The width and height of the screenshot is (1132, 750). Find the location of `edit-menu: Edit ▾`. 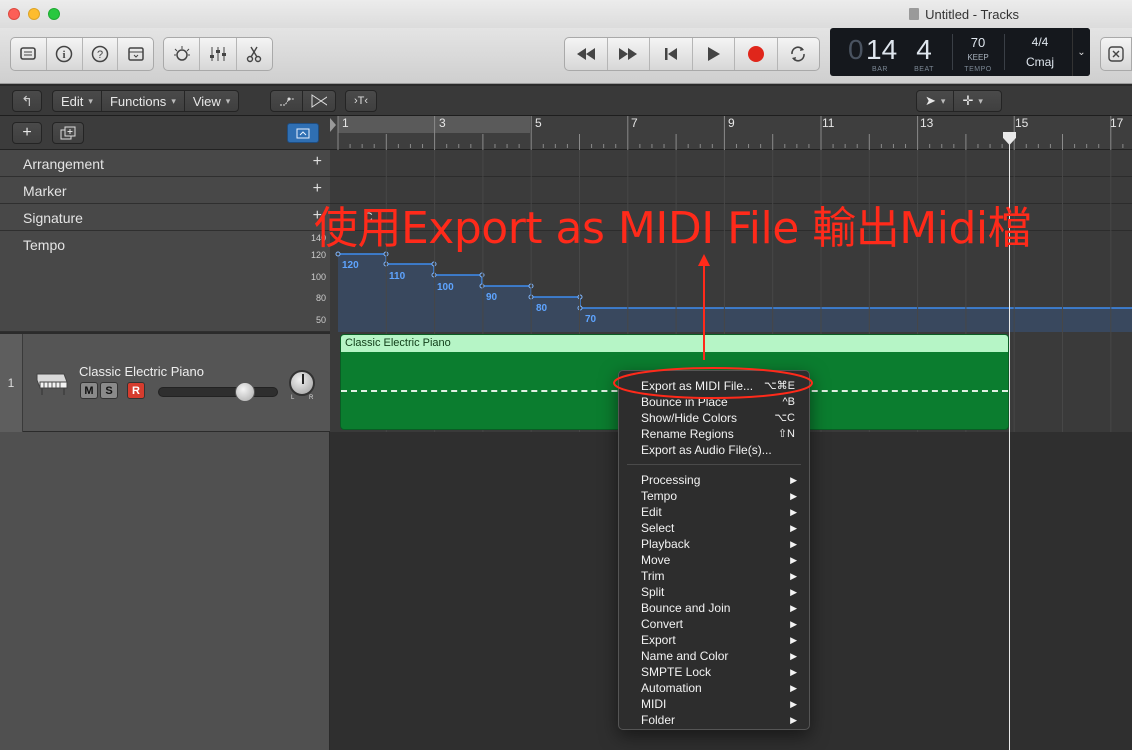

edit-menu: Edit ▾ is located at coordinates (77, 101).